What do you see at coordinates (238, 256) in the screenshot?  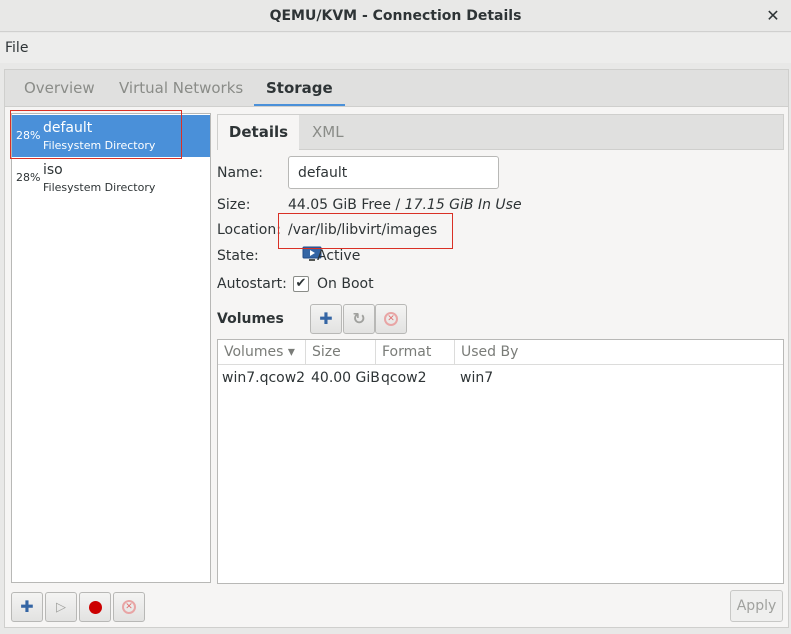 I see `state-label: State:` at bounding box center [238, 256].